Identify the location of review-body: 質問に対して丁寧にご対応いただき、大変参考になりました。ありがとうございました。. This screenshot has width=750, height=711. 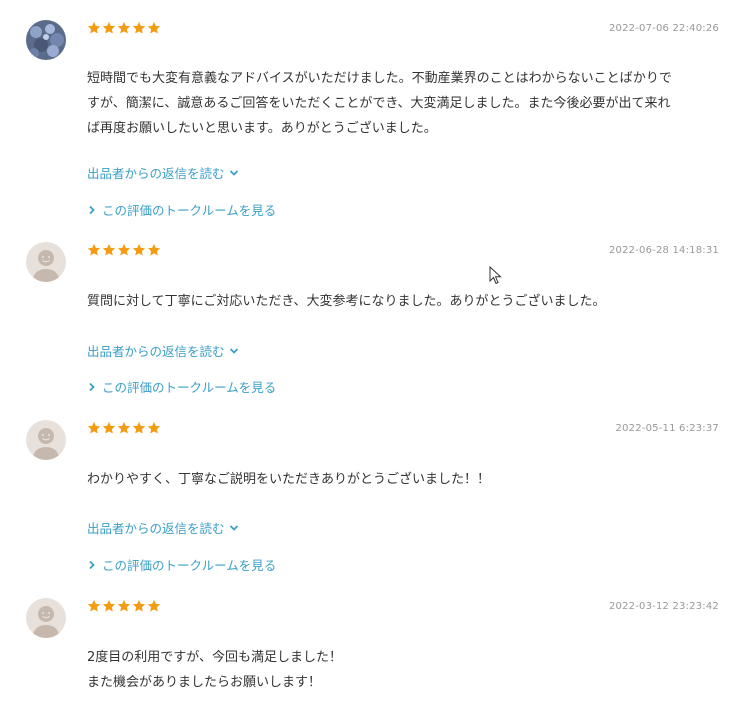
(403, 301).